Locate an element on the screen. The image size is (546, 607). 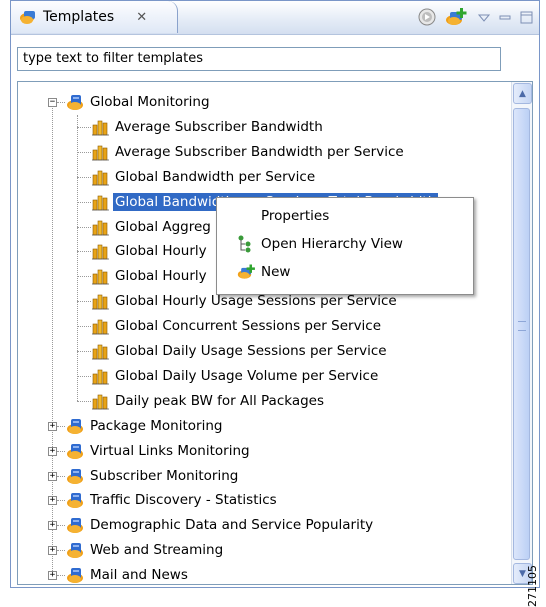
tree-item-label: Demographic Data and Service Popularity is located at coordinates (232, 525).